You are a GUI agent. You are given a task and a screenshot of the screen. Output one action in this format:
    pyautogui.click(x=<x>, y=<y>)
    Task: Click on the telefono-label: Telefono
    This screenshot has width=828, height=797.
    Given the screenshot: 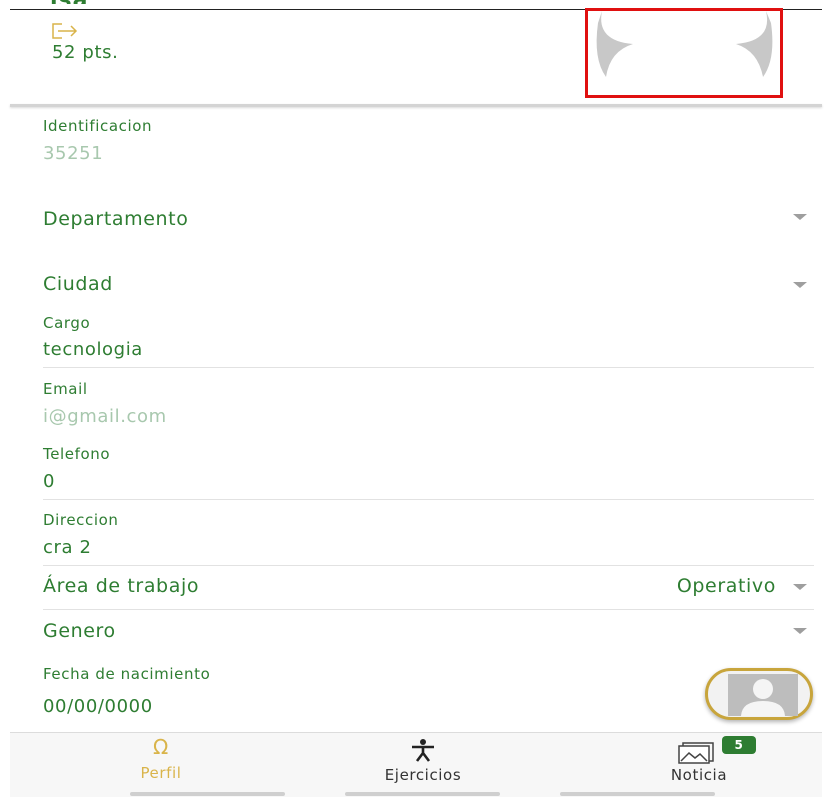 What is the action you would take?
    pyautogui.click(x=77, y=454)
    